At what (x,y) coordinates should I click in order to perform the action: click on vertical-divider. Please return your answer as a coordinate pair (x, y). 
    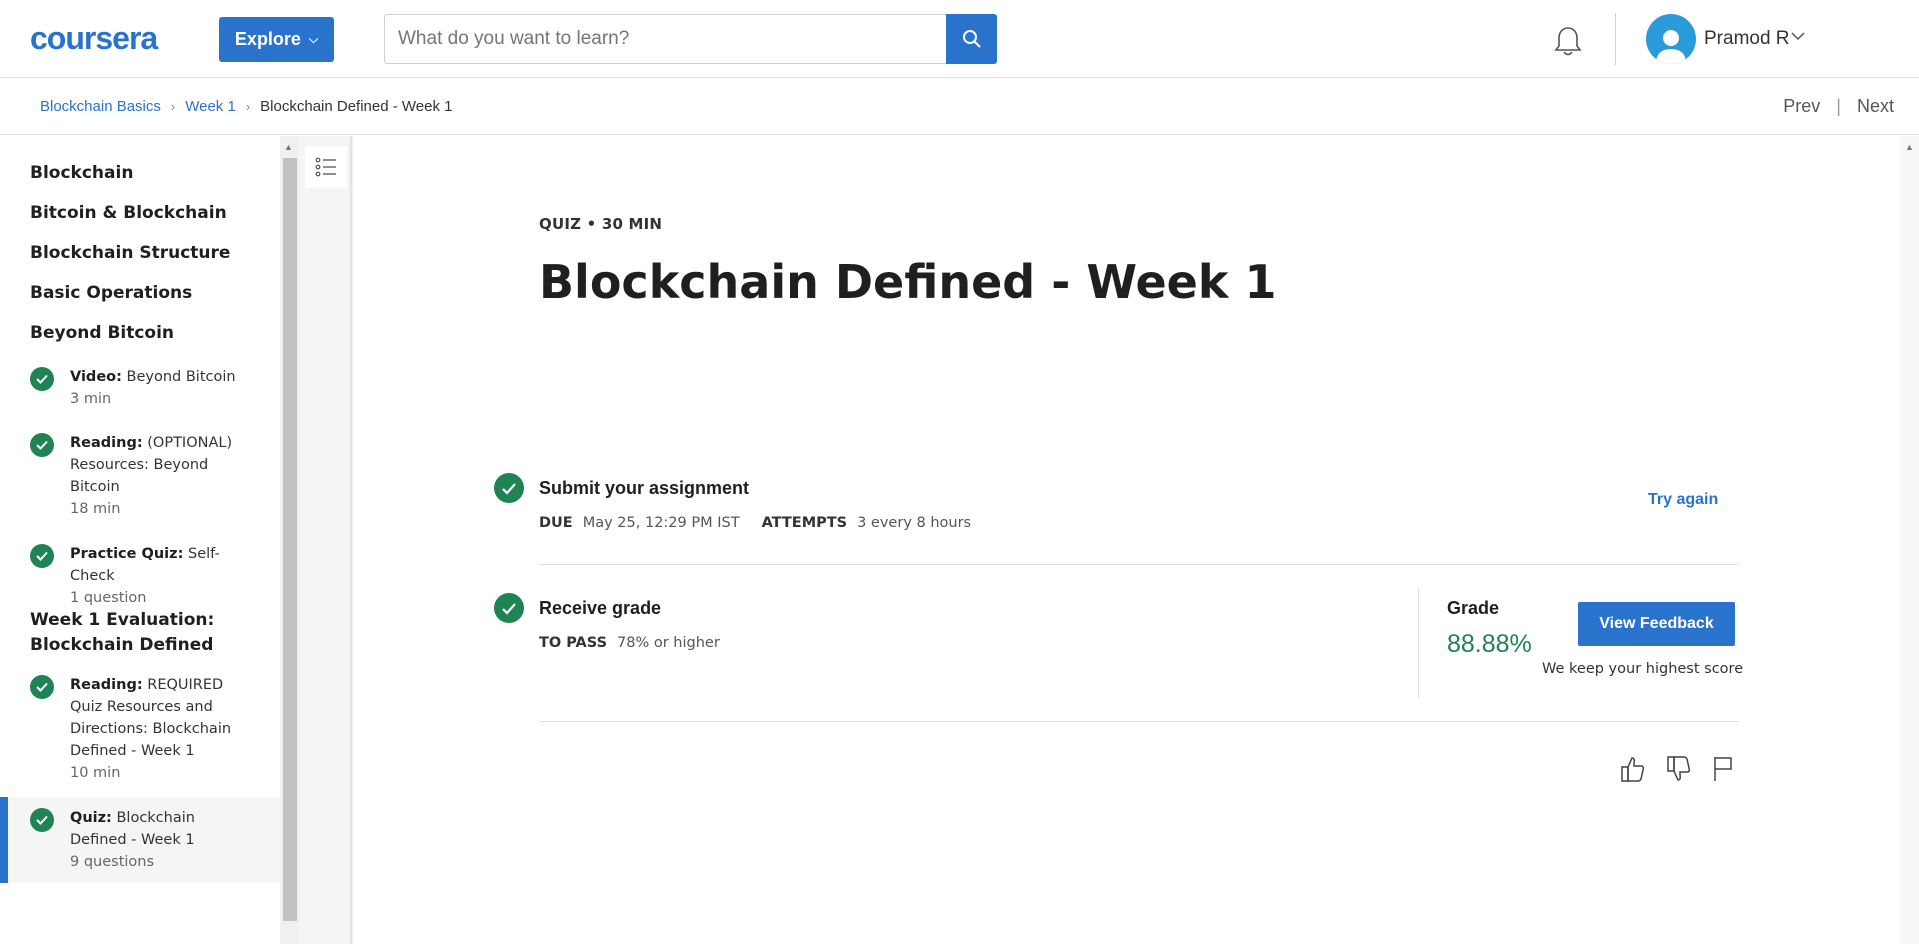
    Looking at the image, I should click on (1418, 643).